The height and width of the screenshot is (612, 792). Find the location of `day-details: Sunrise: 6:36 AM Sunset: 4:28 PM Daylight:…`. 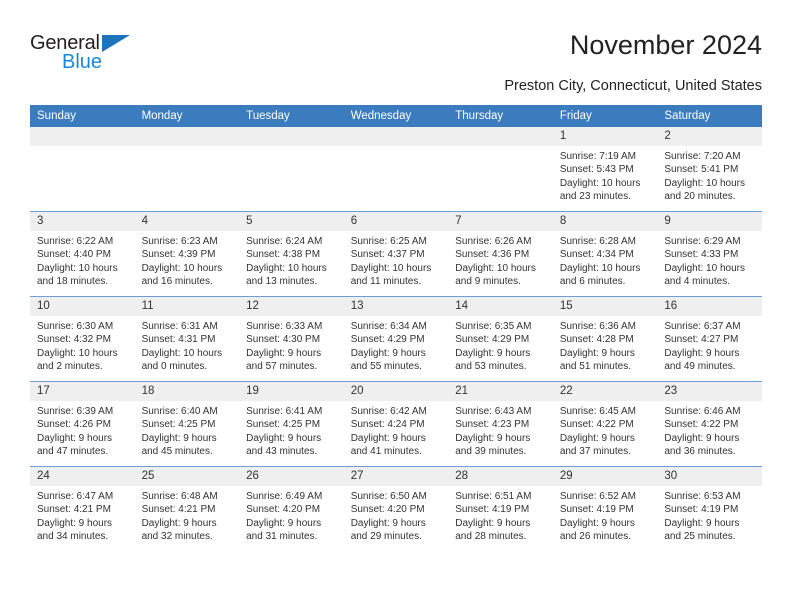

day-details: Sunrise: 6:36 AM Sunset: 4:28 PM Daylight:… is located at coordinates (605, 344).